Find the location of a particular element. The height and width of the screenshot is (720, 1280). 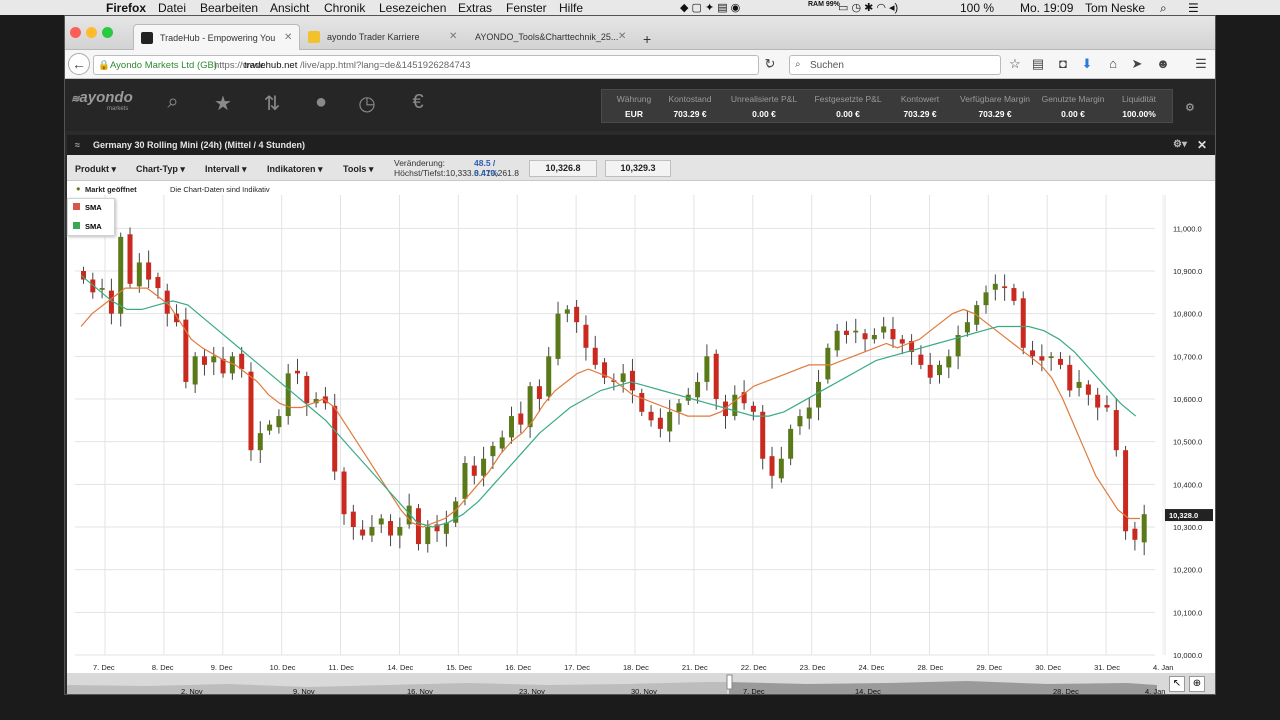

legend-item-sma-red: SMA is located at coordinates (87, 207).